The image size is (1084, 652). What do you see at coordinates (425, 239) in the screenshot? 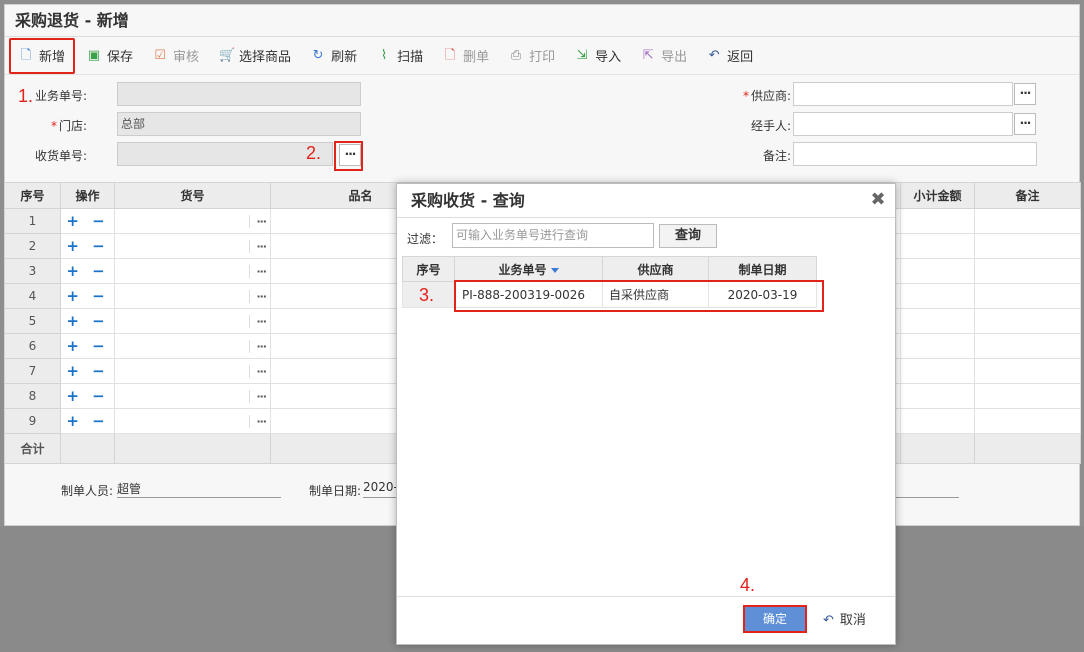
I see `filter-label: 过滤：` at bounding box center [425, 239].